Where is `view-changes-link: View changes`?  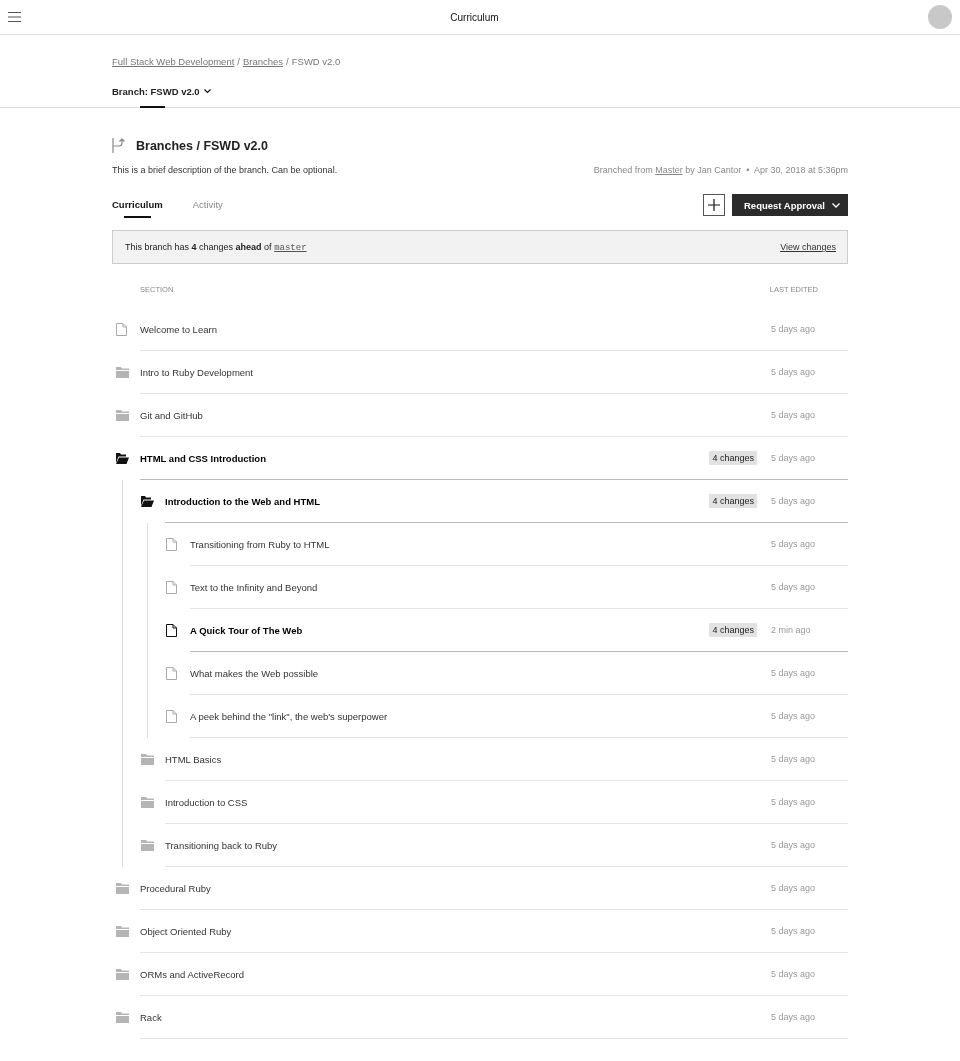
view-changes-link: View changes is located at coordinates (808, 247).